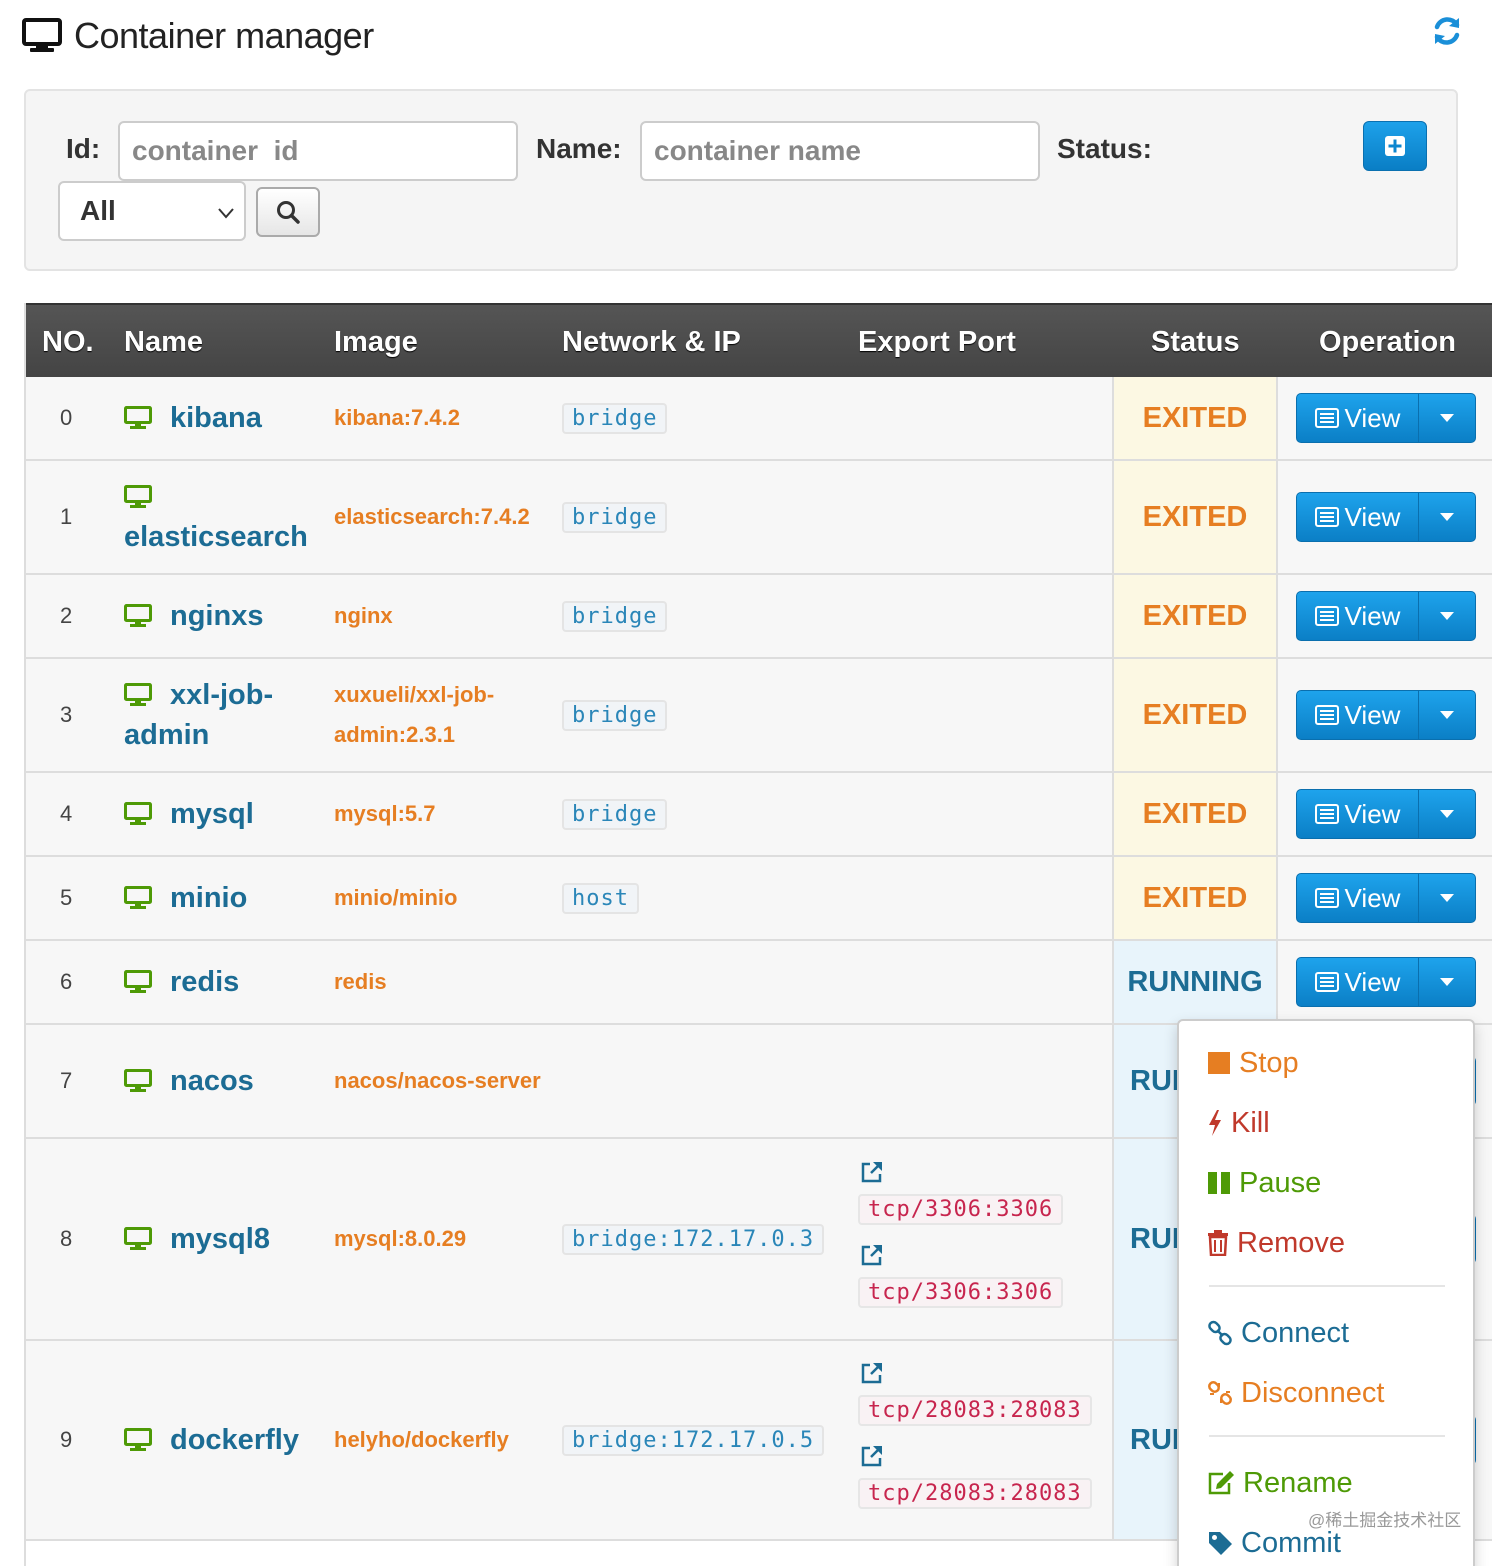 This screenshot has width=1506, height=1566. Describe the element at coordinates (615, 616) in the screenshot. I see `network-cell: bridge` at that location.